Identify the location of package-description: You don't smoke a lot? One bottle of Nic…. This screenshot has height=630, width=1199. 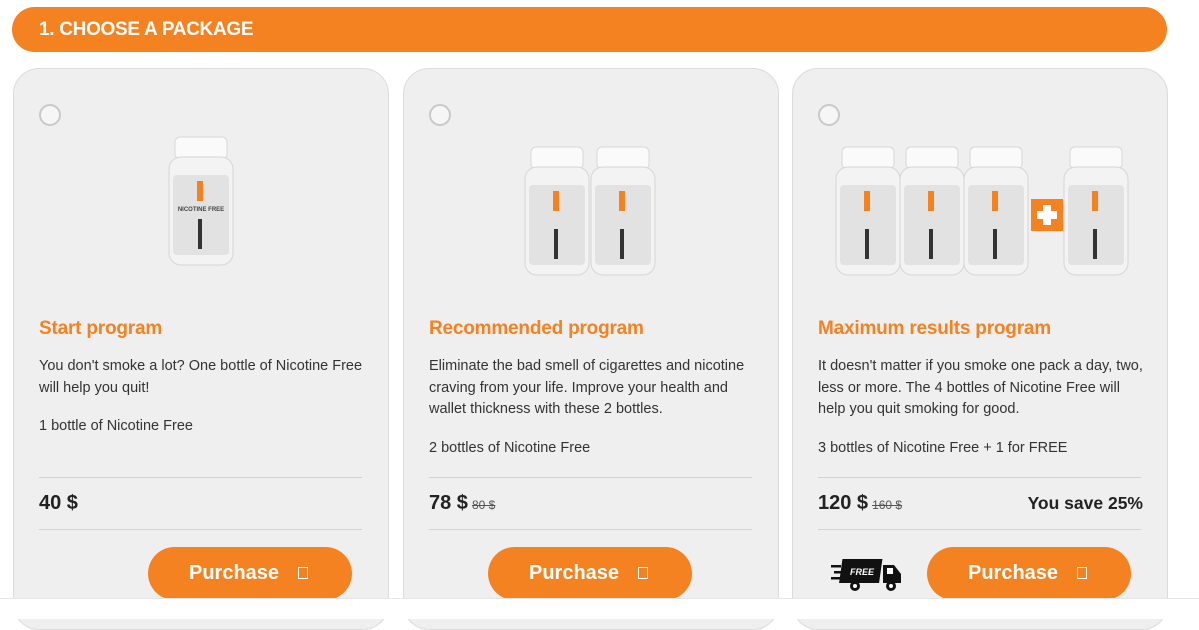
(201, 377).